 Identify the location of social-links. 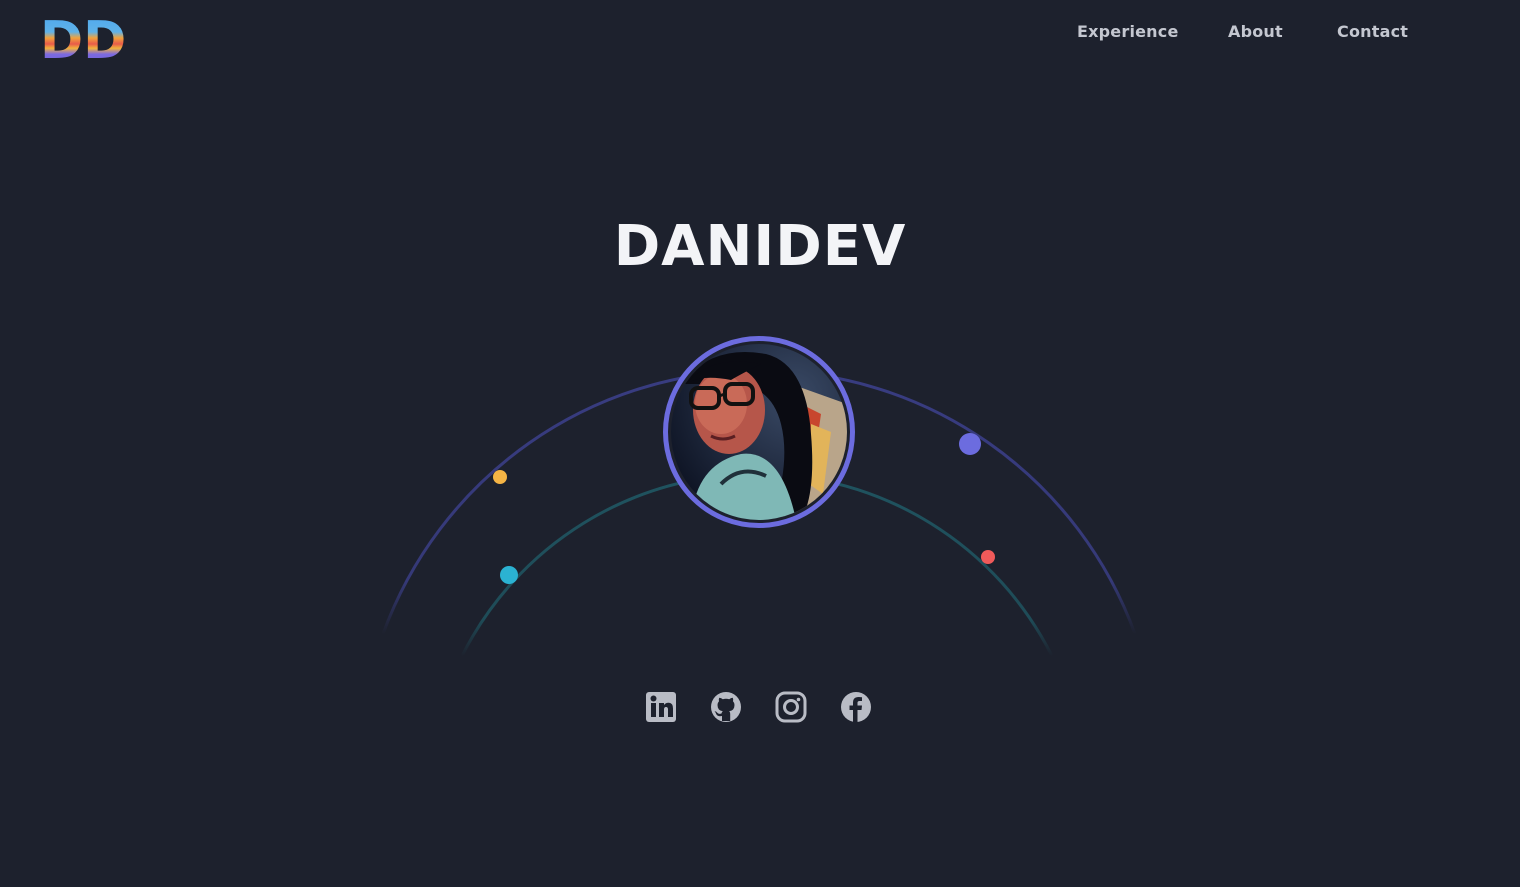
(760, 707).